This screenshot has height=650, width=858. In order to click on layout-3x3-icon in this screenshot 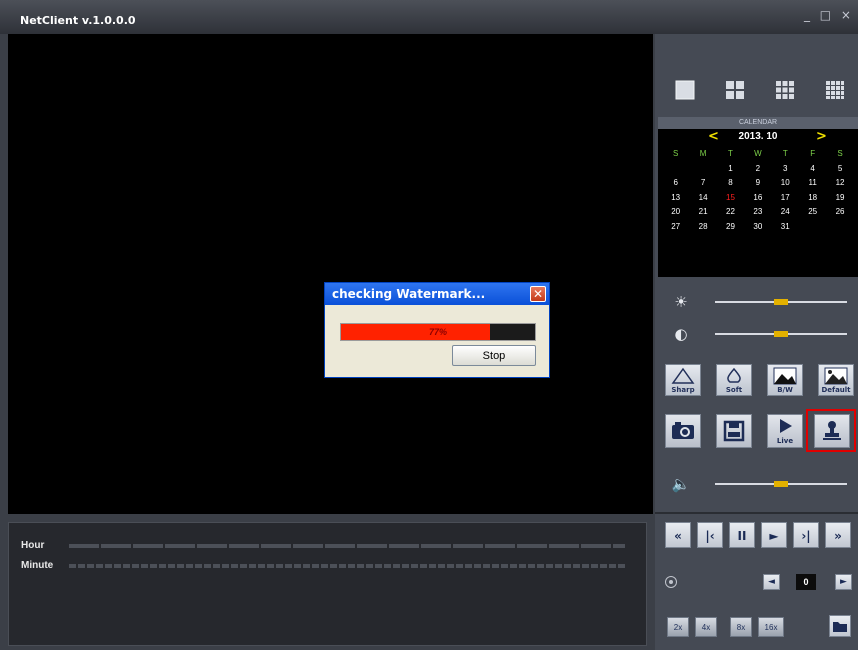, I will do `click(785, 90)`.